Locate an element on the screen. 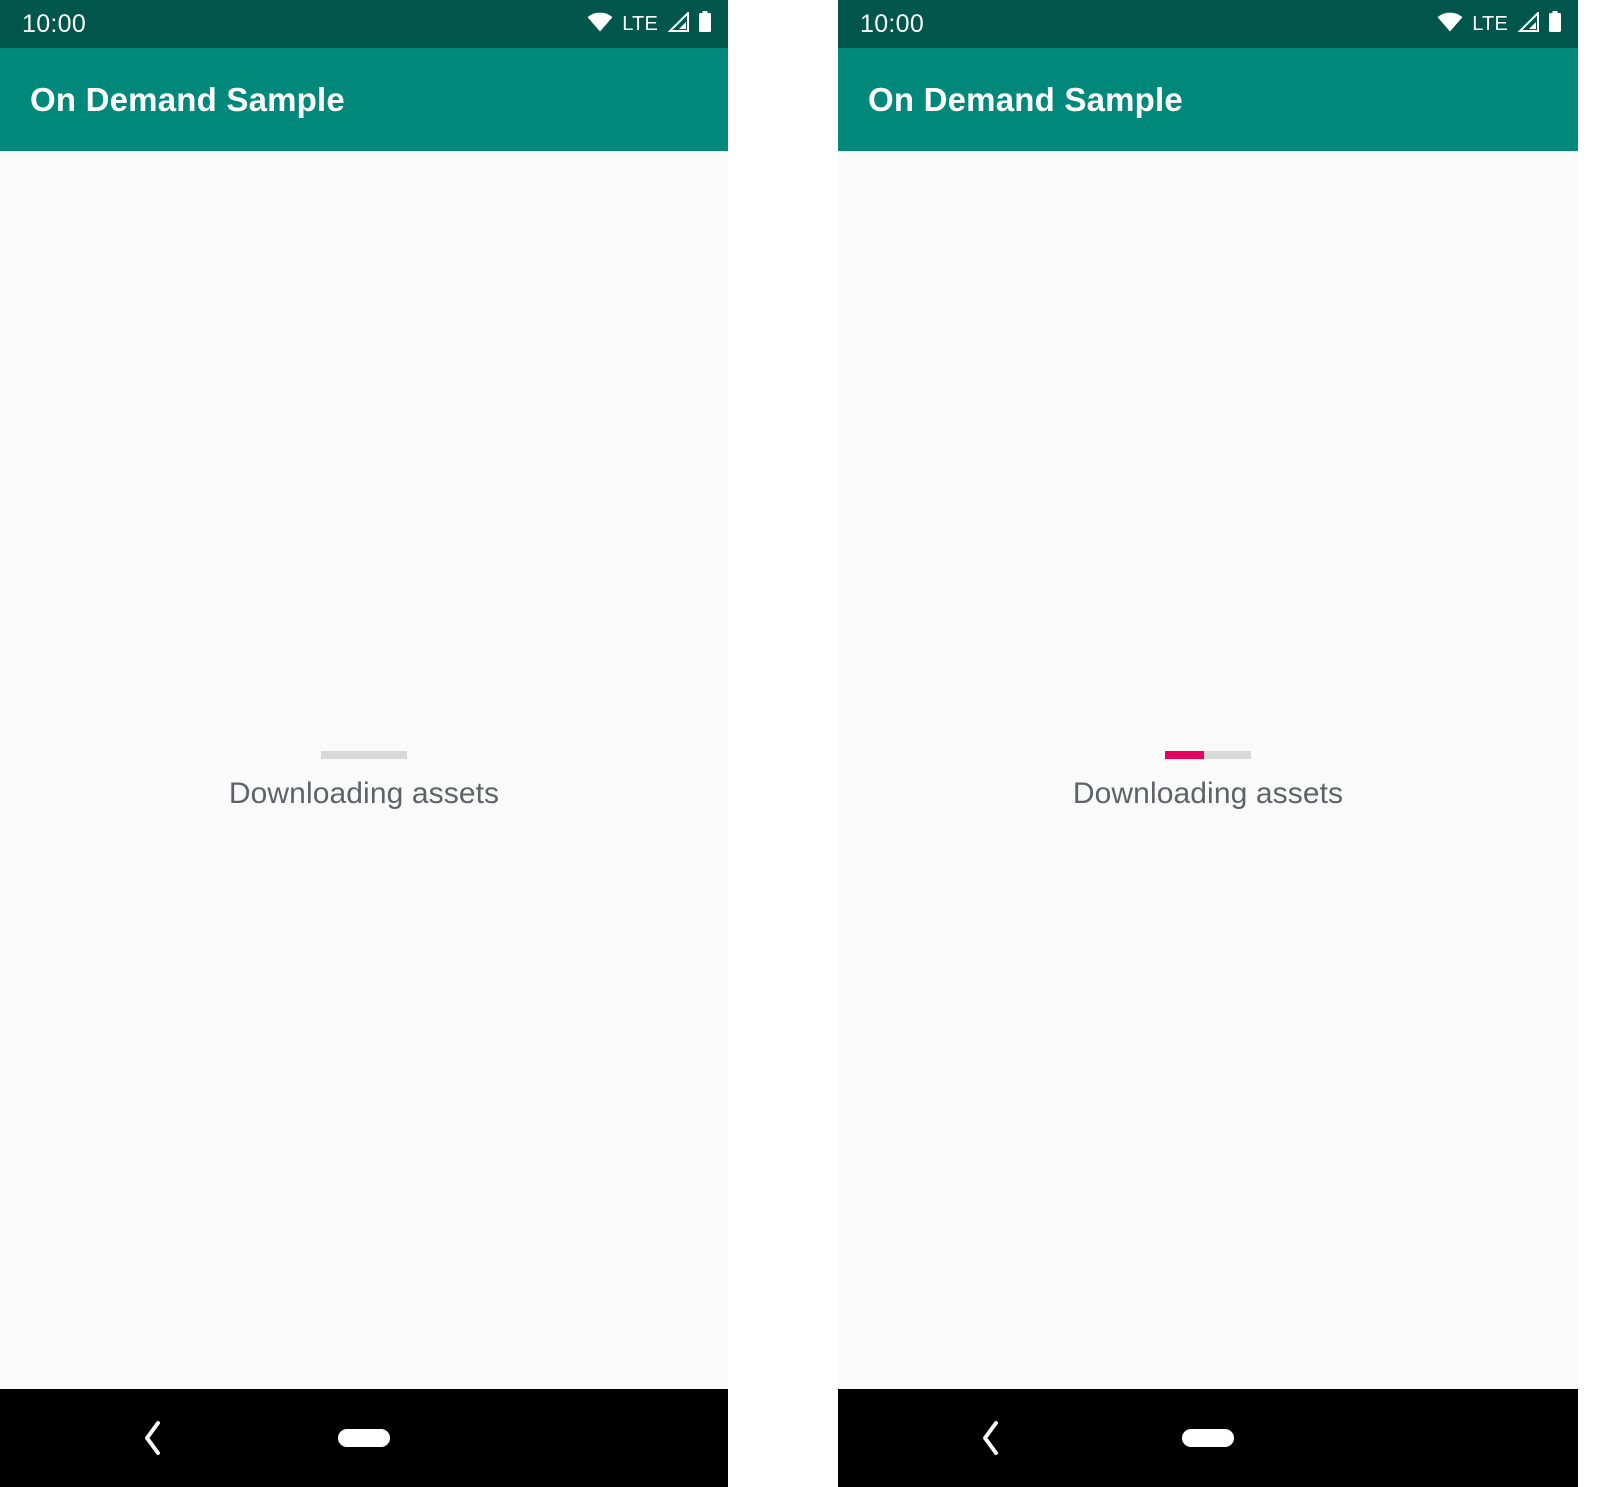 Image resolution: width=1600 pixels, height=1487 pixels. download-progress-fill is located at coordinates (1184, 755).